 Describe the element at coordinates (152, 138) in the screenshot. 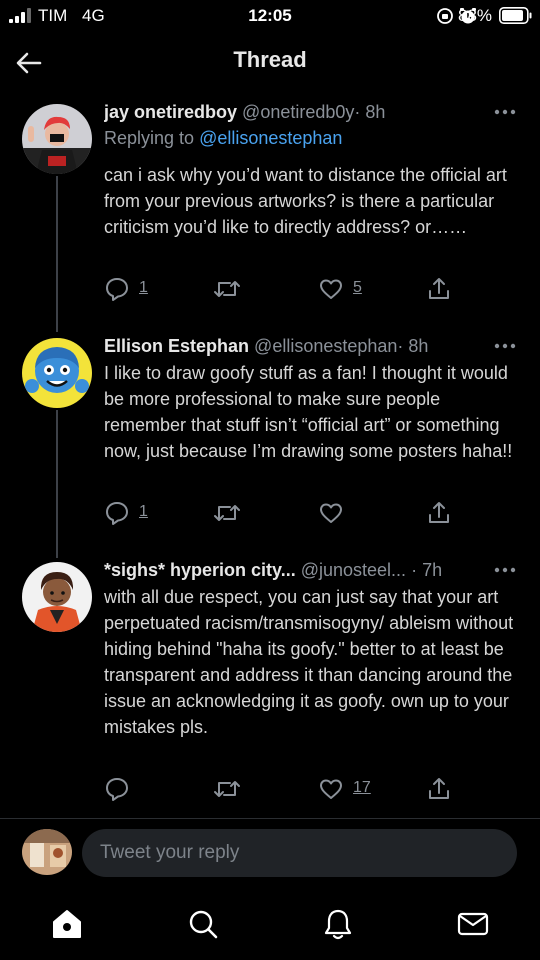

I see `replying-to-label: Replying to` at that location.